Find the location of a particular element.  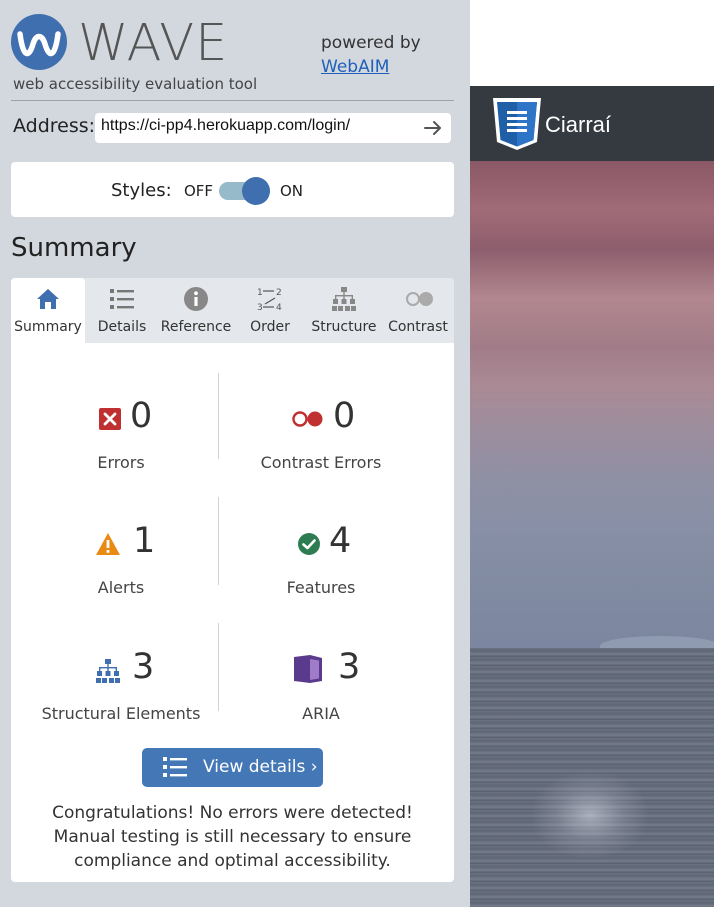

aria-icon is located at coordinates (308, 669).